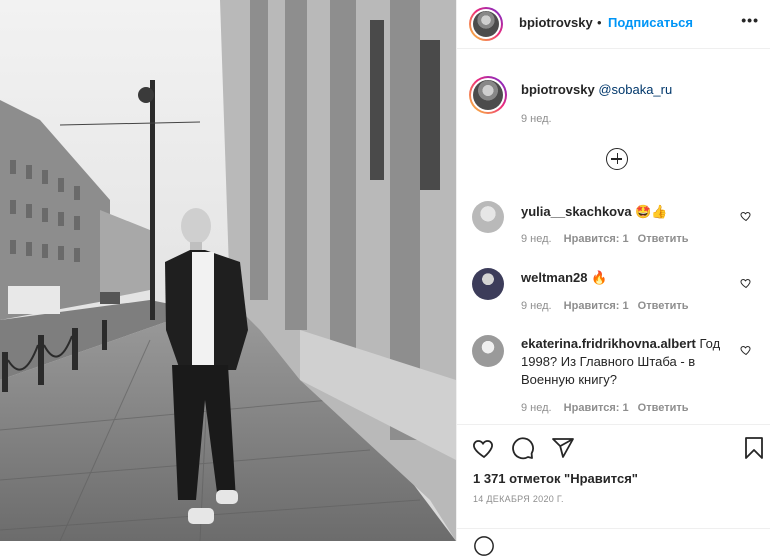 The width and height of the screenshot is (770, 557). I want to click on caption-text: bpiotrovsky @sobaka_ru, so click(626, 90).